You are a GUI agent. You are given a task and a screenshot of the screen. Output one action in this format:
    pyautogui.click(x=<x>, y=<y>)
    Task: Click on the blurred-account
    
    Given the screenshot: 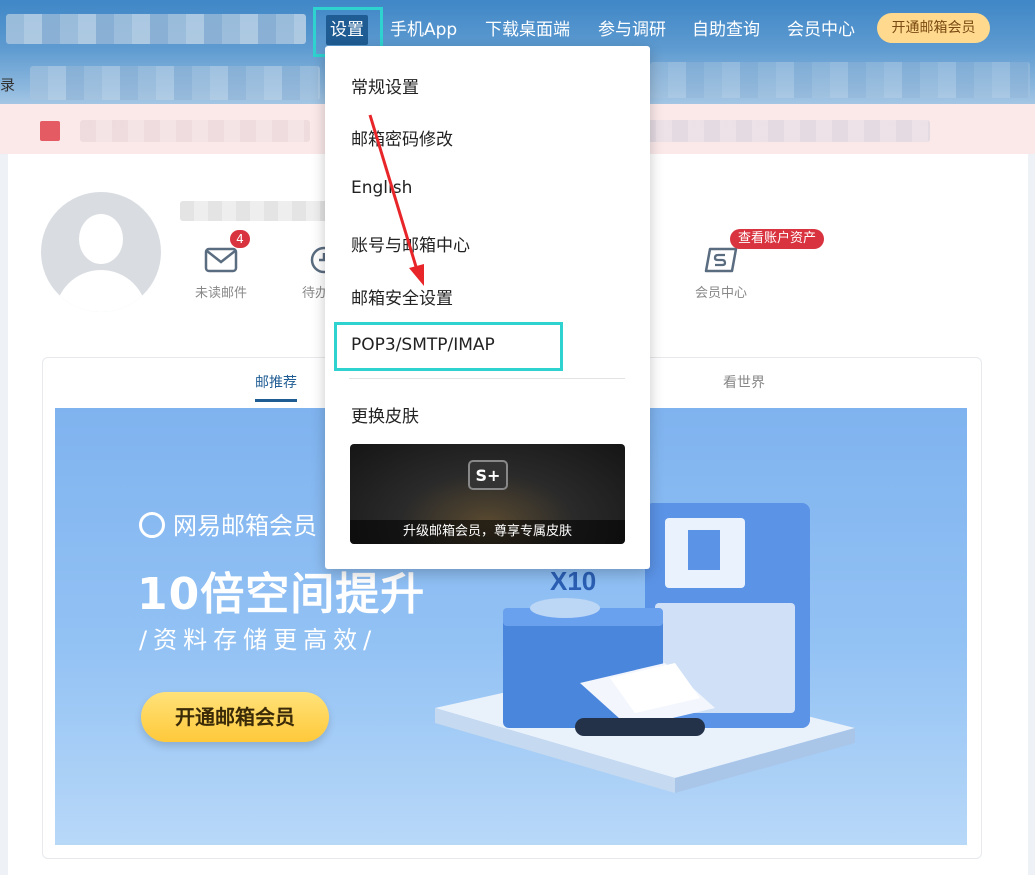 What is the action you would take?
    pyautogui.click(x=175, y=83)
    